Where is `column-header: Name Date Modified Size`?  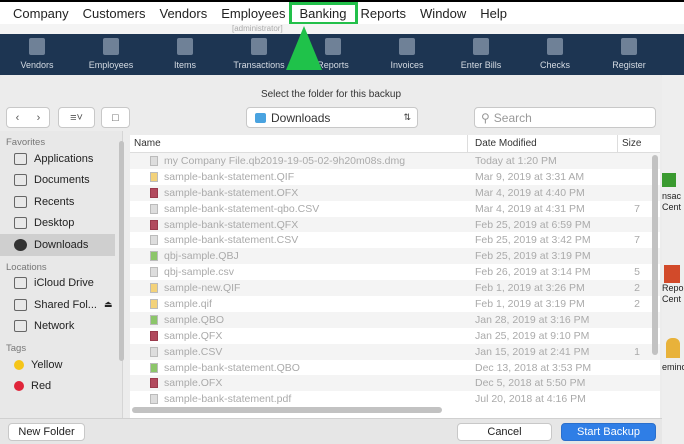
column-header: Name Date Modified Size is located at coordinates (395, 144).